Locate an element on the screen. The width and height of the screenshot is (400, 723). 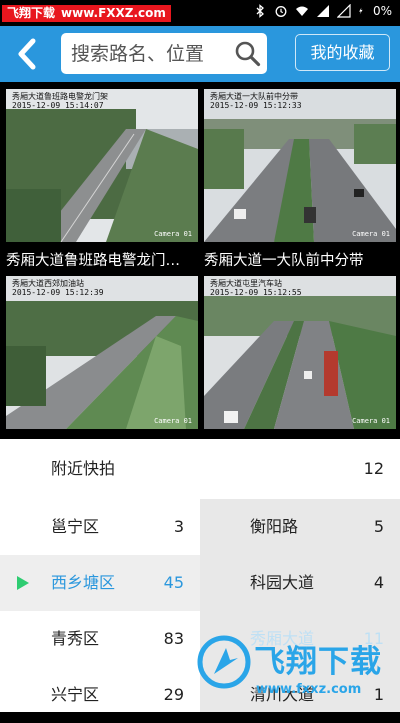
road-count: 5 is located at coordinates (378, 526).